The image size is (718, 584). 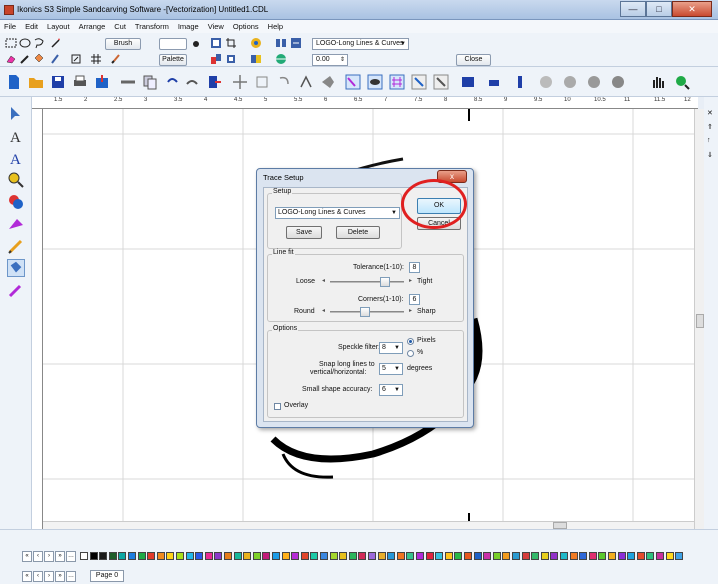 I want to click on brush-shape-select, so click(x=173, y=44).